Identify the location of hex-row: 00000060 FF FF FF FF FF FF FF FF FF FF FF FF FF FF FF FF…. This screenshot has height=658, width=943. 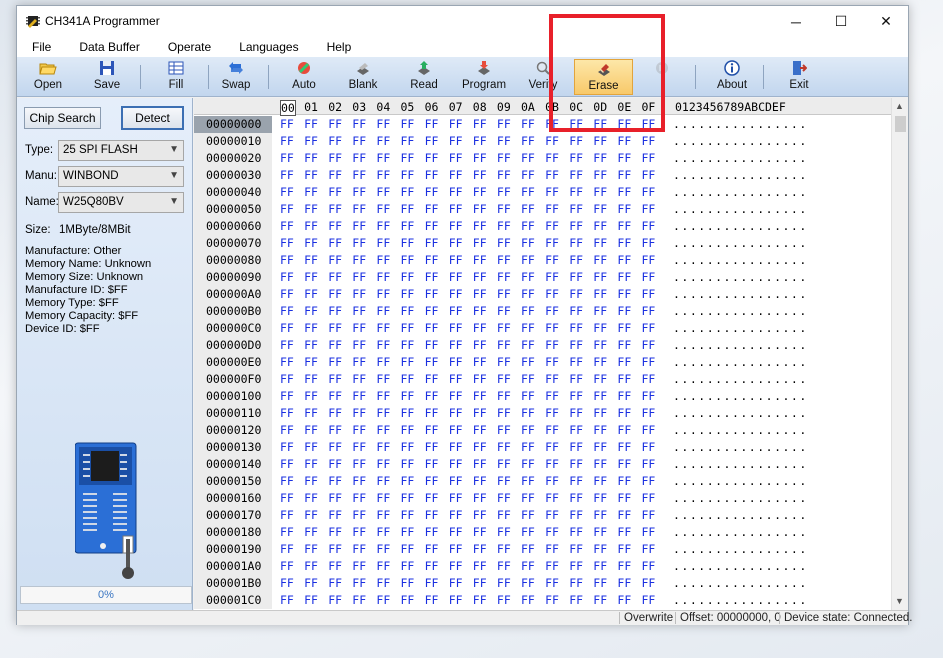
(544, 226).